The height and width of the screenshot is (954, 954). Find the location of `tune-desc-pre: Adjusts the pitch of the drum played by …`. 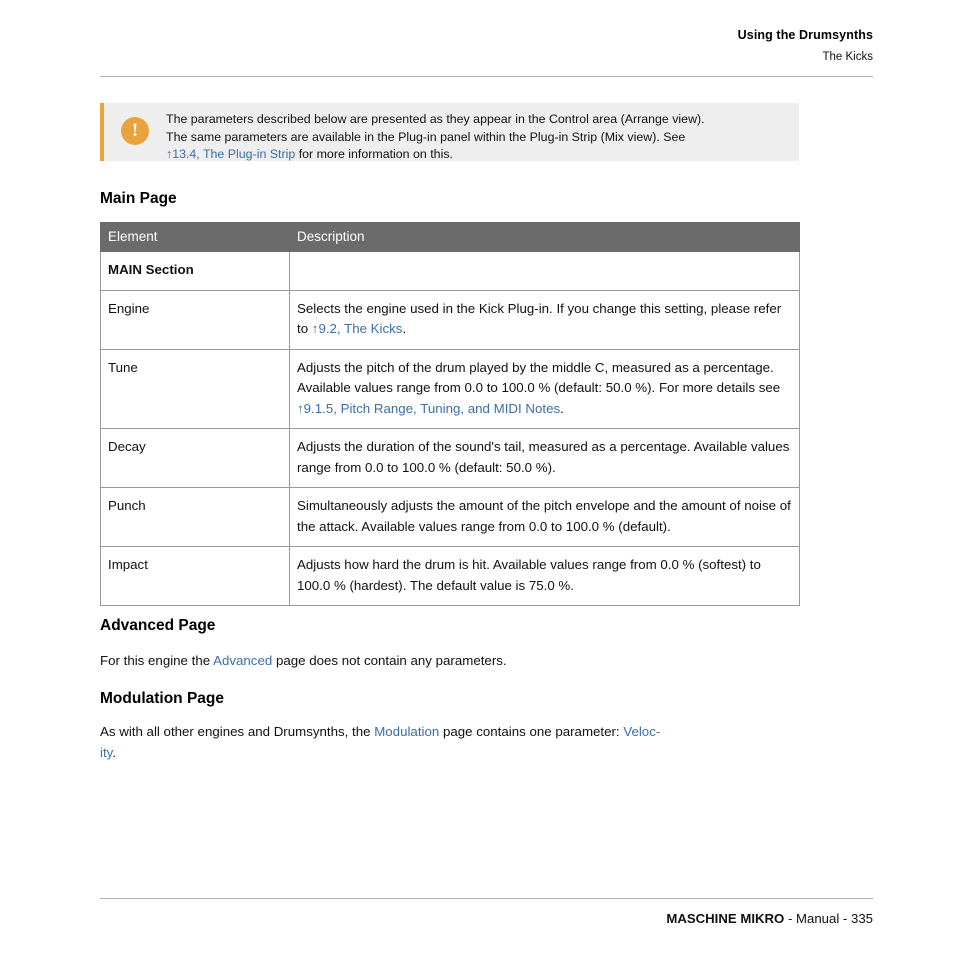

tune-desc-pre: Adjusts the pitch of the drum played by … is located at coordinates (539, 377).